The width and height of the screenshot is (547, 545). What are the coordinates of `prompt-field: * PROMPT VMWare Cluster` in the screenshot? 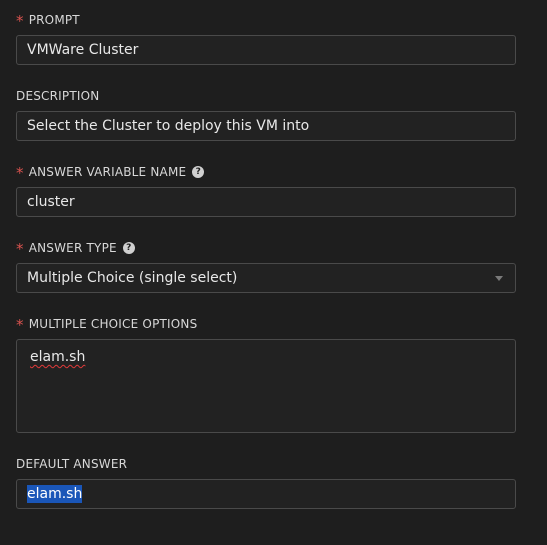 It's located at (266, 38).